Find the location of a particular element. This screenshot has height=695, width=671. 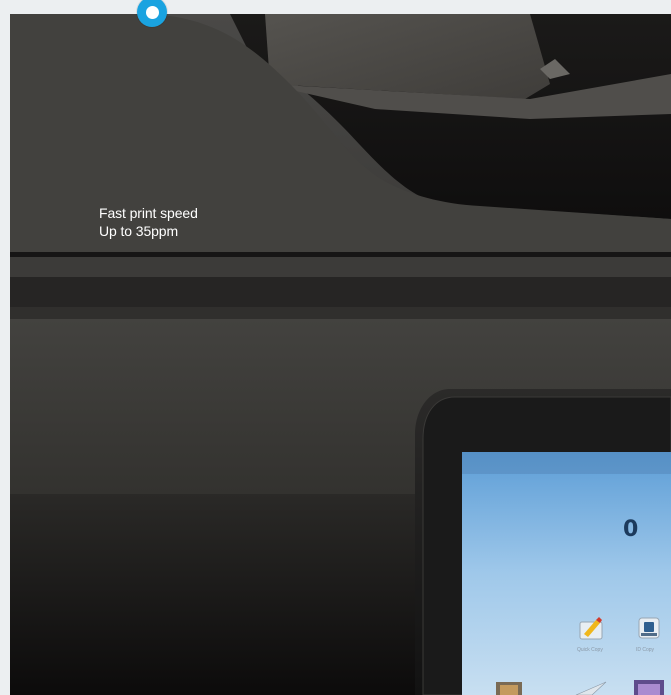

feature-hotspot-button is located at coordinates (152, 15).